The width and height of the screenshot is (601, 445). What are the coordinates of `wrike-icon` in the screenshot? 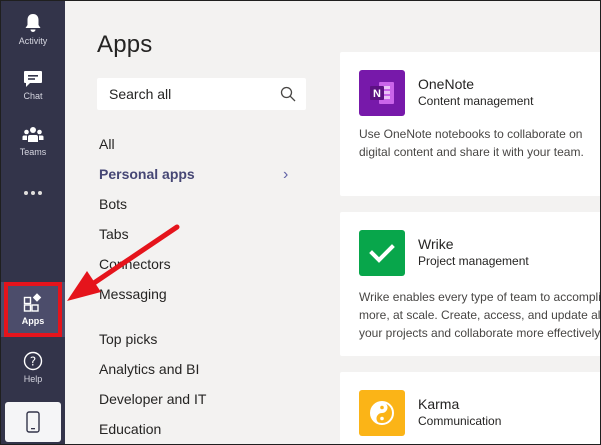 It's located at (382, 253).